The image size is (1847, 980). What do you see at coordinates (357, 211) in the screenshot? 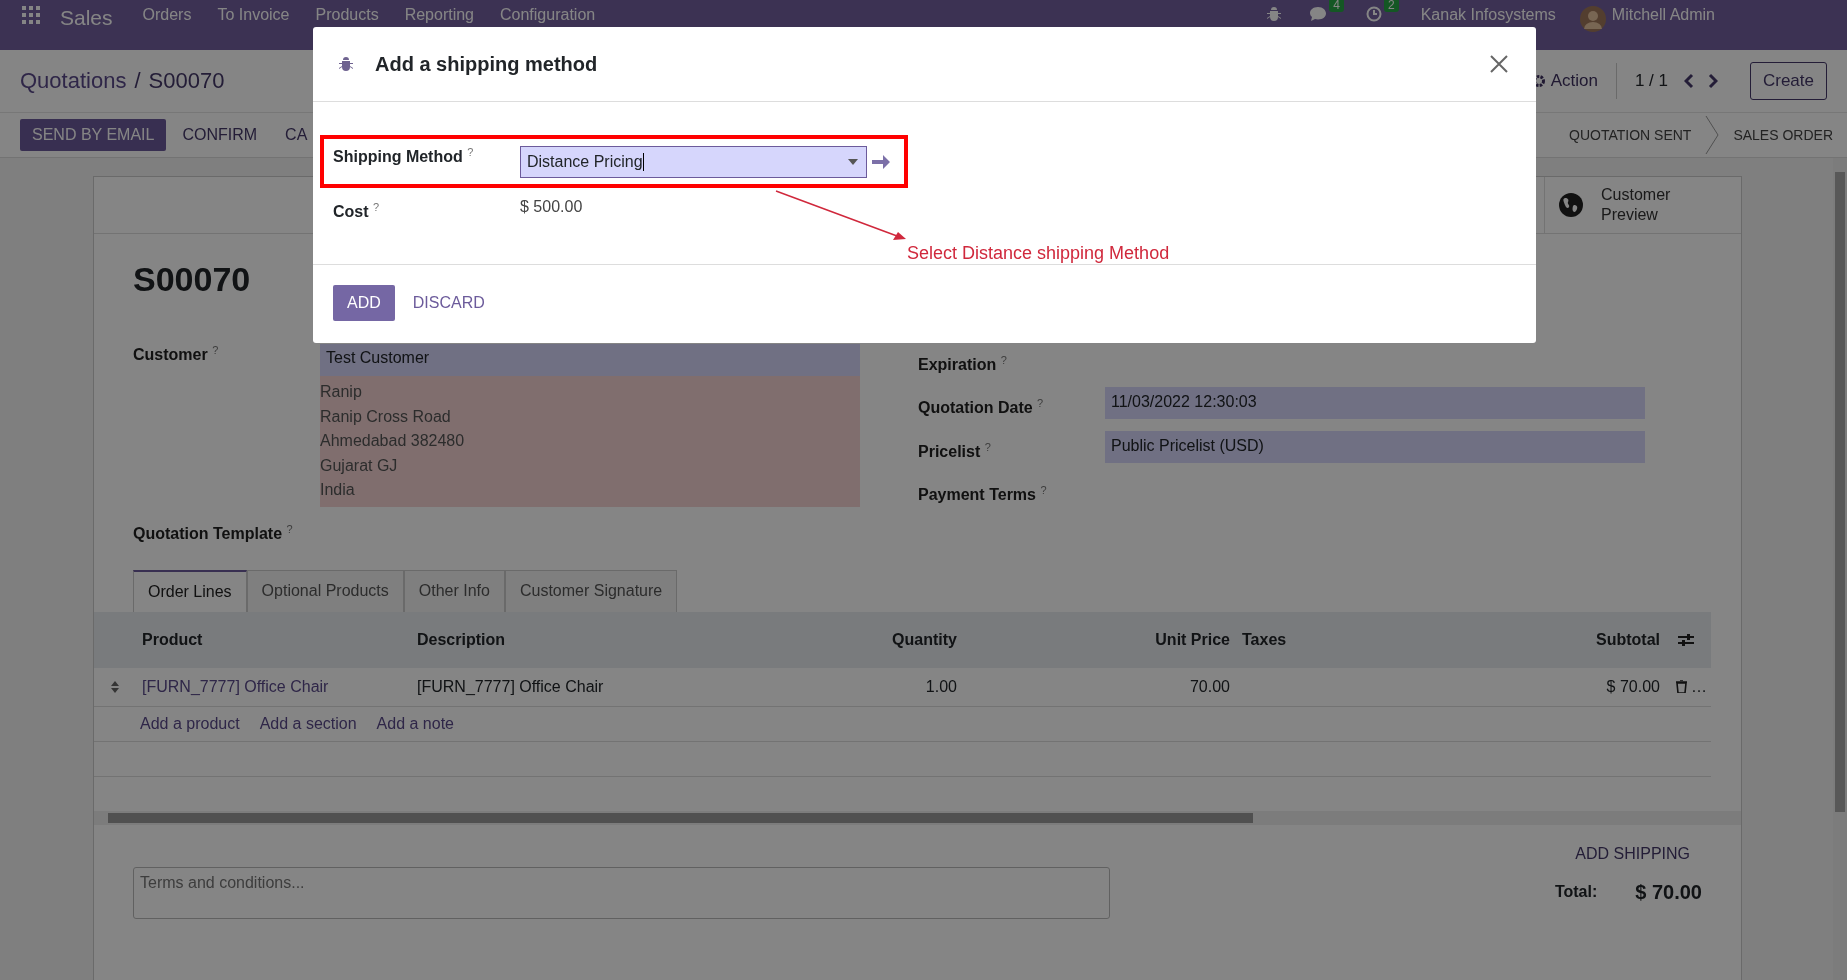
I see `field-label: Cost $^{?}$` at bounding box center [357, 211].